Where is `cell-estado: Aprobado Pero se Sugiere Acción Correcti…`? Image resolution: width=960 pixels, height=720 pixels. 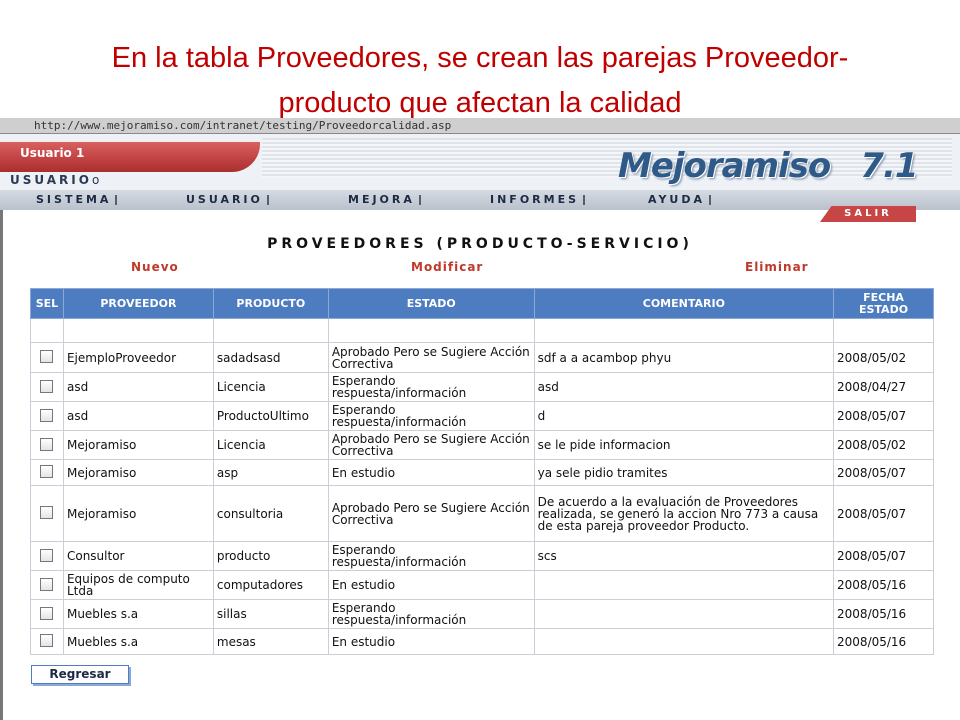
cell-estado: Aprobado Pero se Sugiere Acción Correcti… is located at coordinates (431, 357).